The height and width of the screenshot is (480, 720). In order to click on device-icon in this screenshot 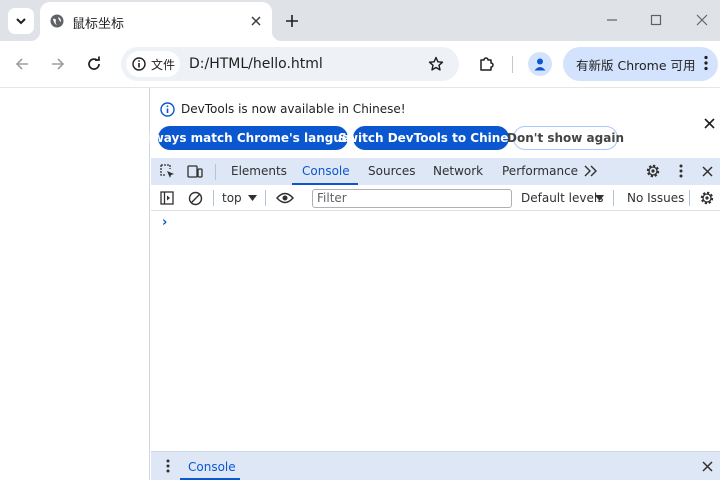, I will do `click(195, 171)`.